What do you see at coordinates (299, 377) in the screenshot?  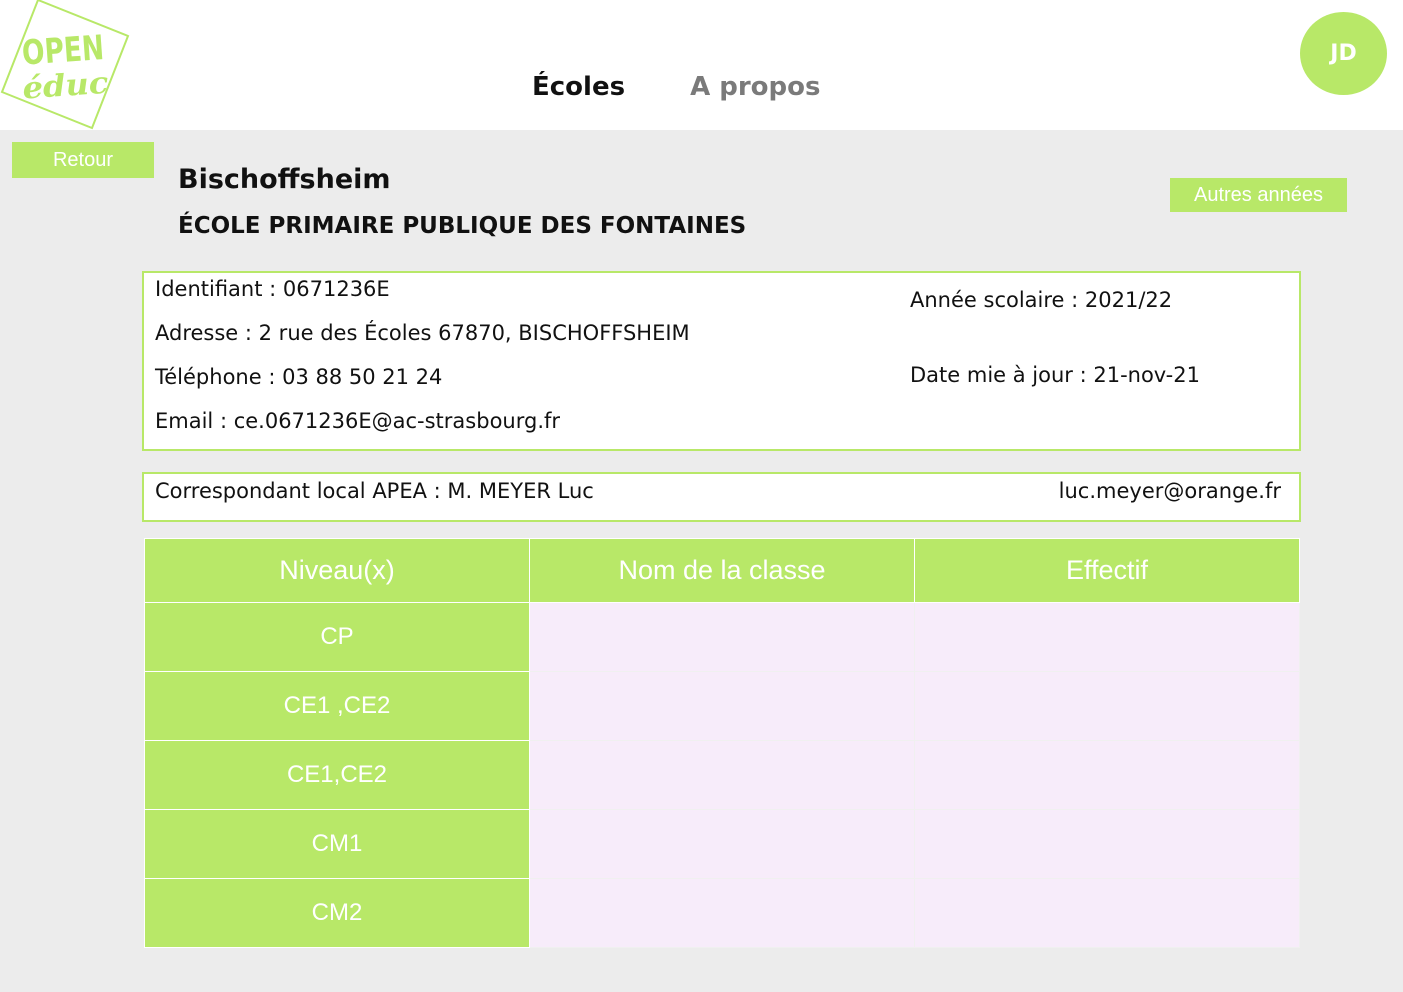 I see `info-telephone: Téléphone : 03 88 50 21 24` at bounding box center [299, 377].